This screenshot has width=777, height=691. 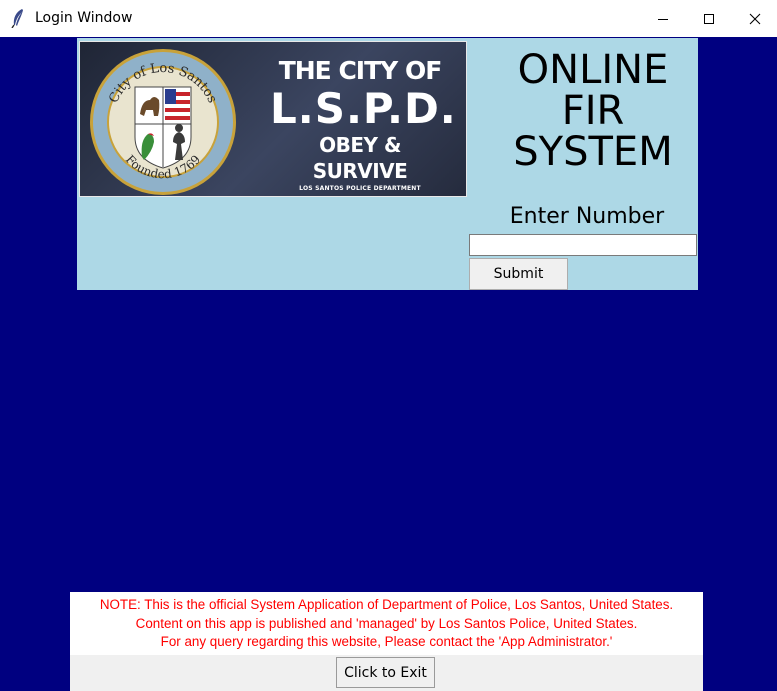 I want to click on banner-line-4: LOS SANTOS POLICE DEPARTMENT, so click(x=360, y=188).